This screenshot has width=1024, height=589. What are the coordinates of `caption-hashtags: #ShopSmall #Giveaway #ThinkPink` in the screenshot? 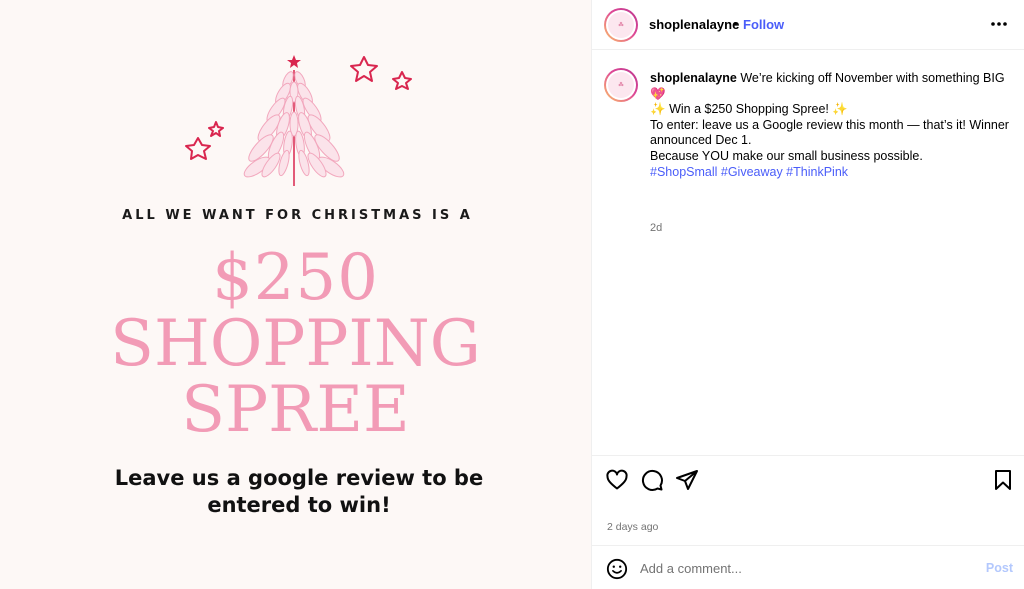 It's located at (749, 172).